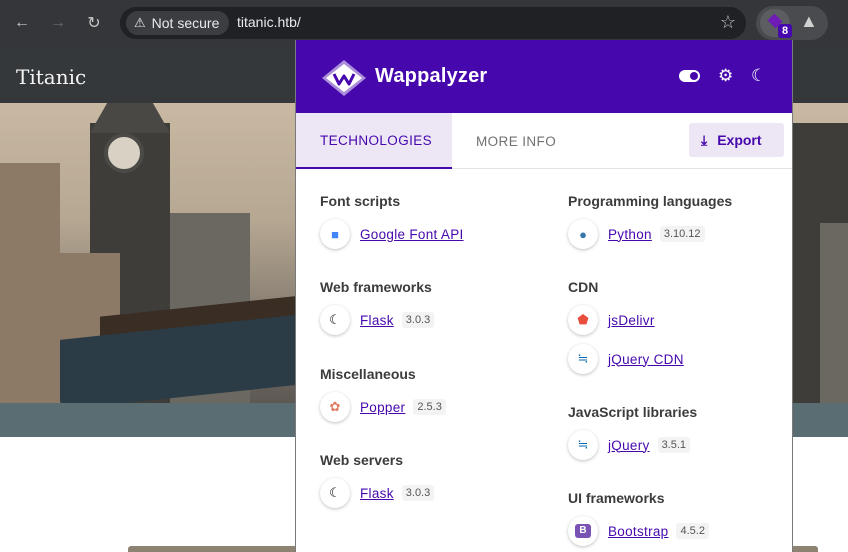 This screenshot has height=552, width=848. I want to click on clock-face, so click(124, 153).